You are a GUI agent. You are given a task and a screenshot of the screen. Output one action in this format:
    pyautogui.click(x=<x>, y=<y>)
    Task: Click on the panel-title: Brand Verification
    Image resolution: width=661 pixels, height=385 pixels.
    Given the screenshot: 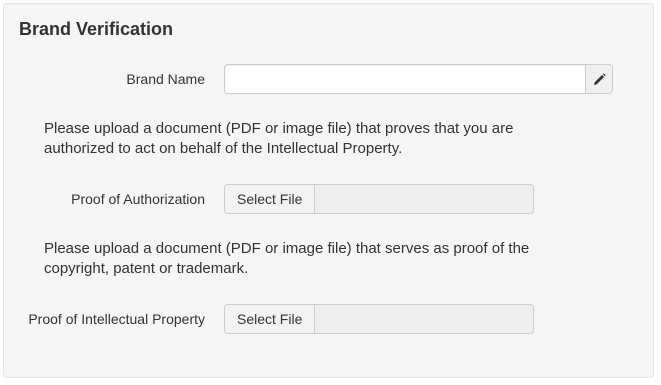 What is the action you would take?
    pyautogui.click(x=96, y=29)
    